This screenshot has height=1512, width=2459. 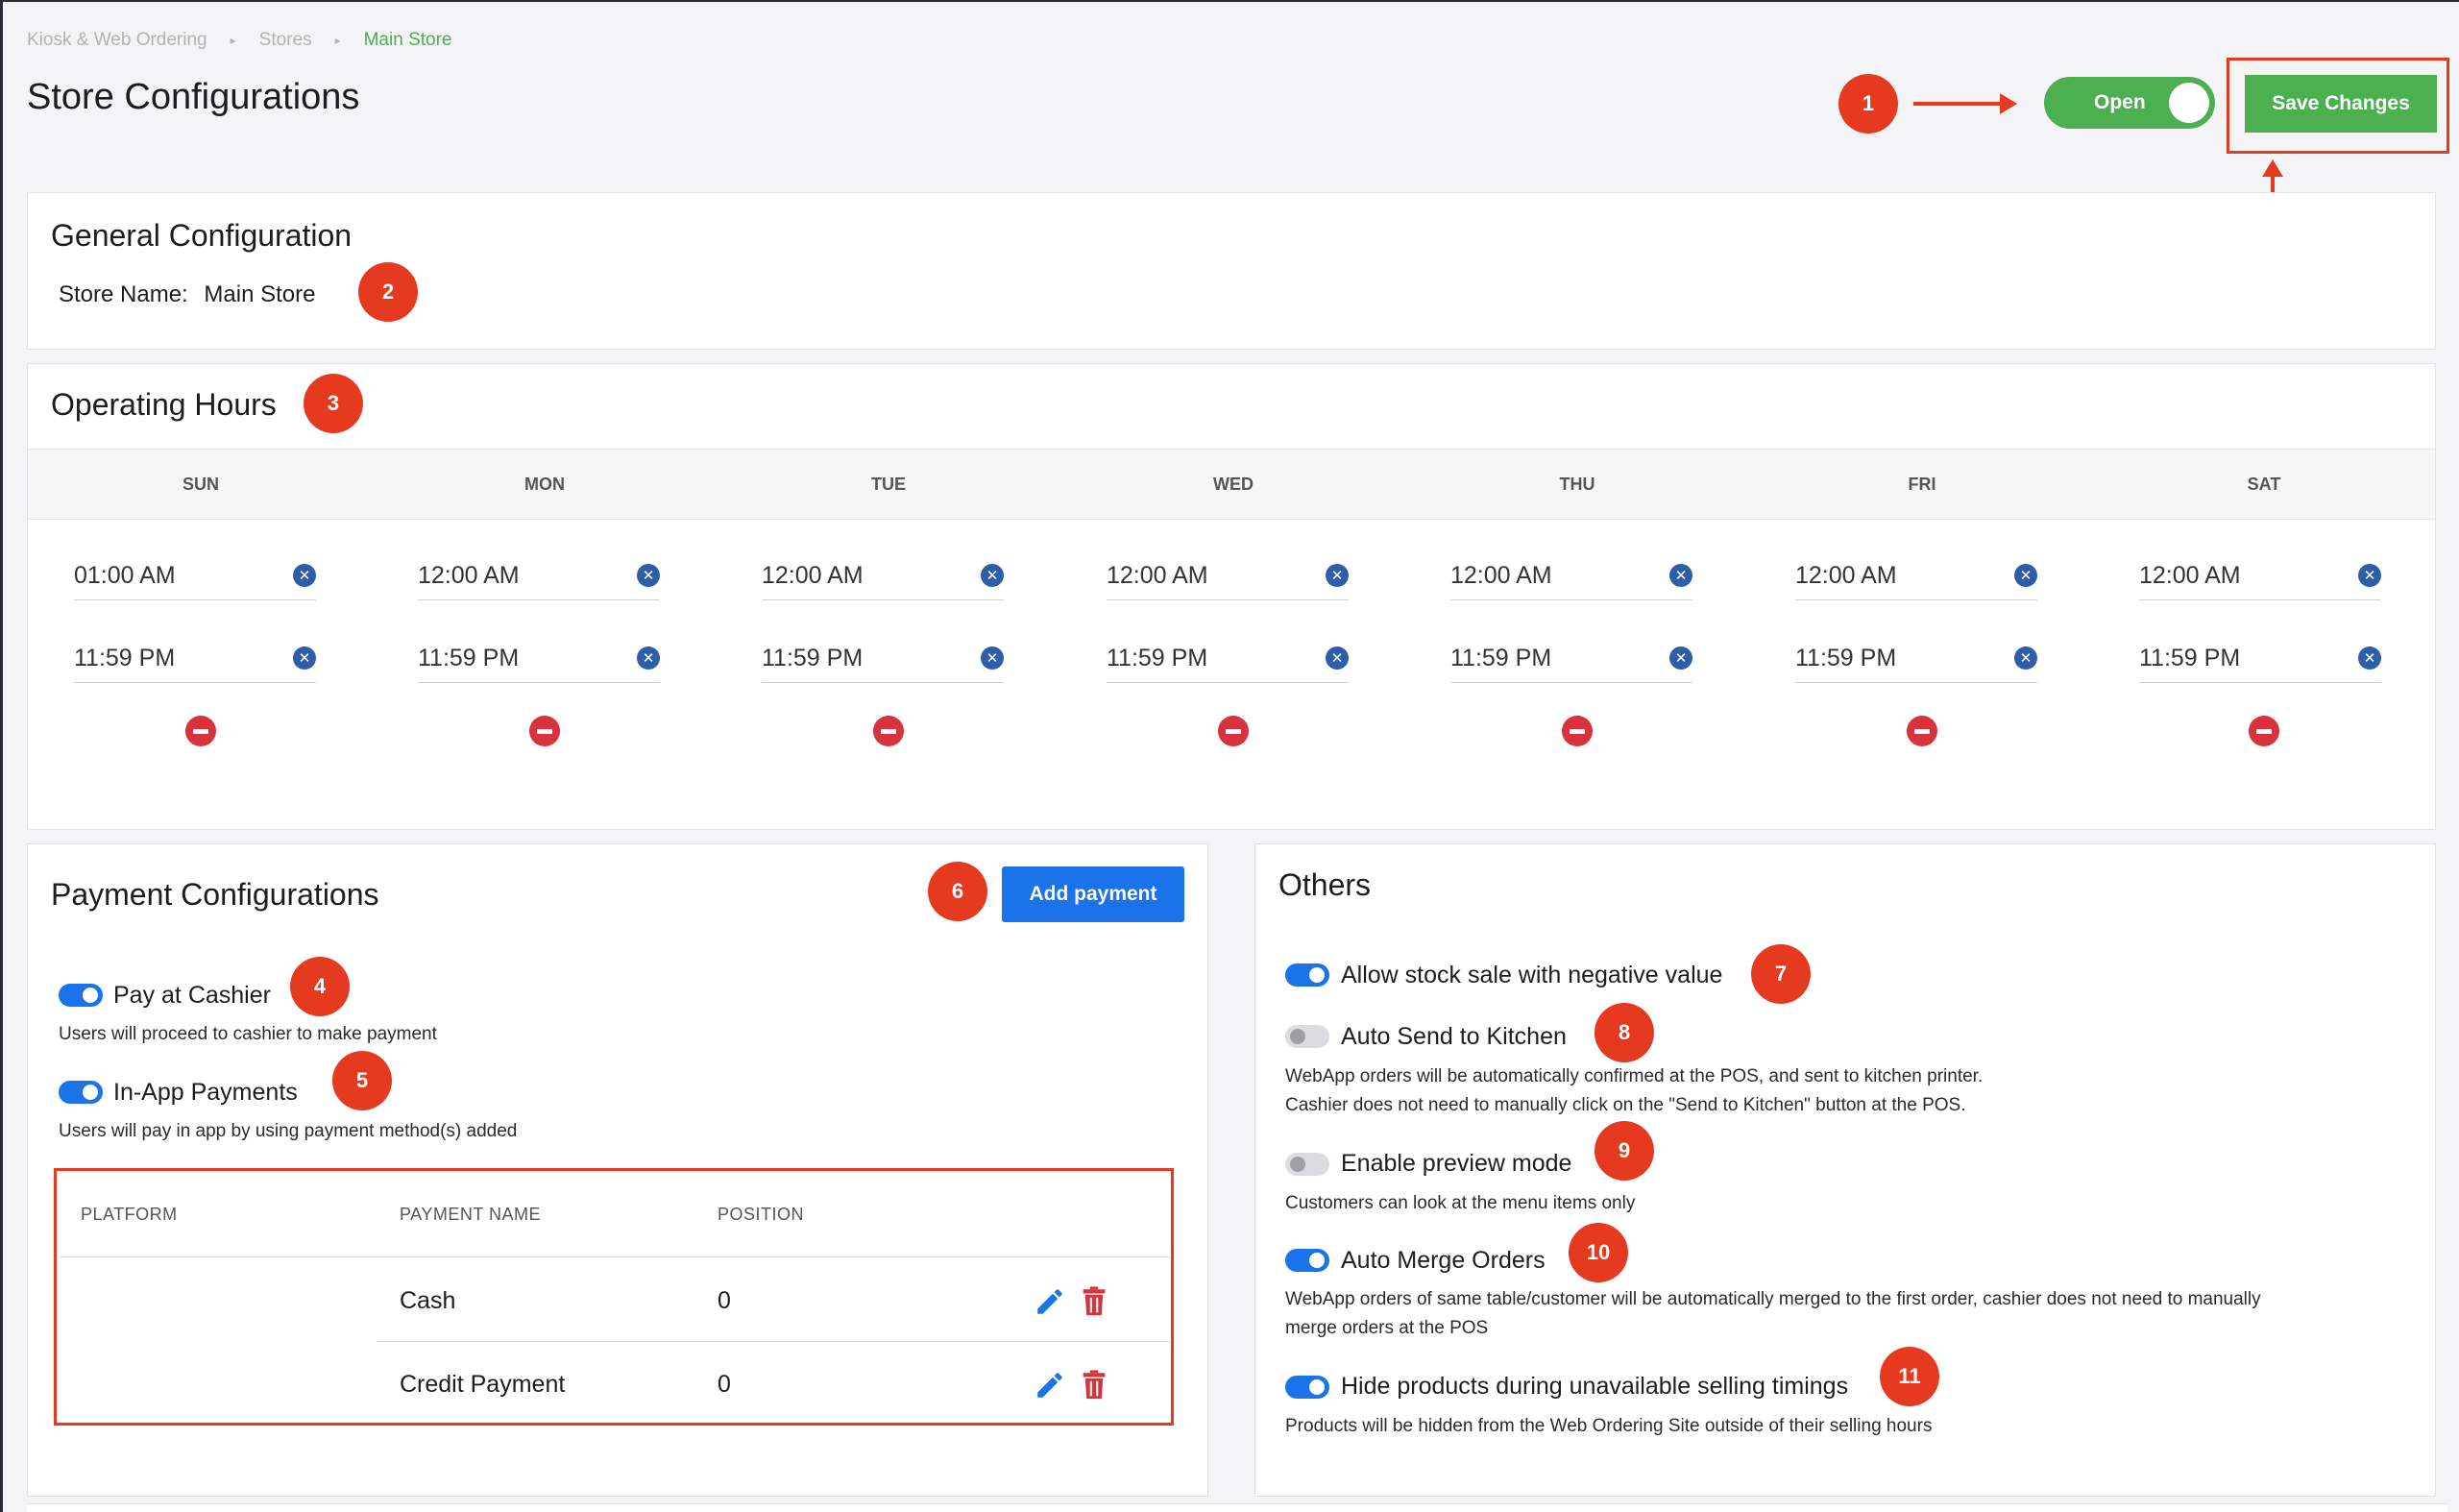 I want to click on open-time-tue: 12:00 AM ✕, so click(x=883, y=575).